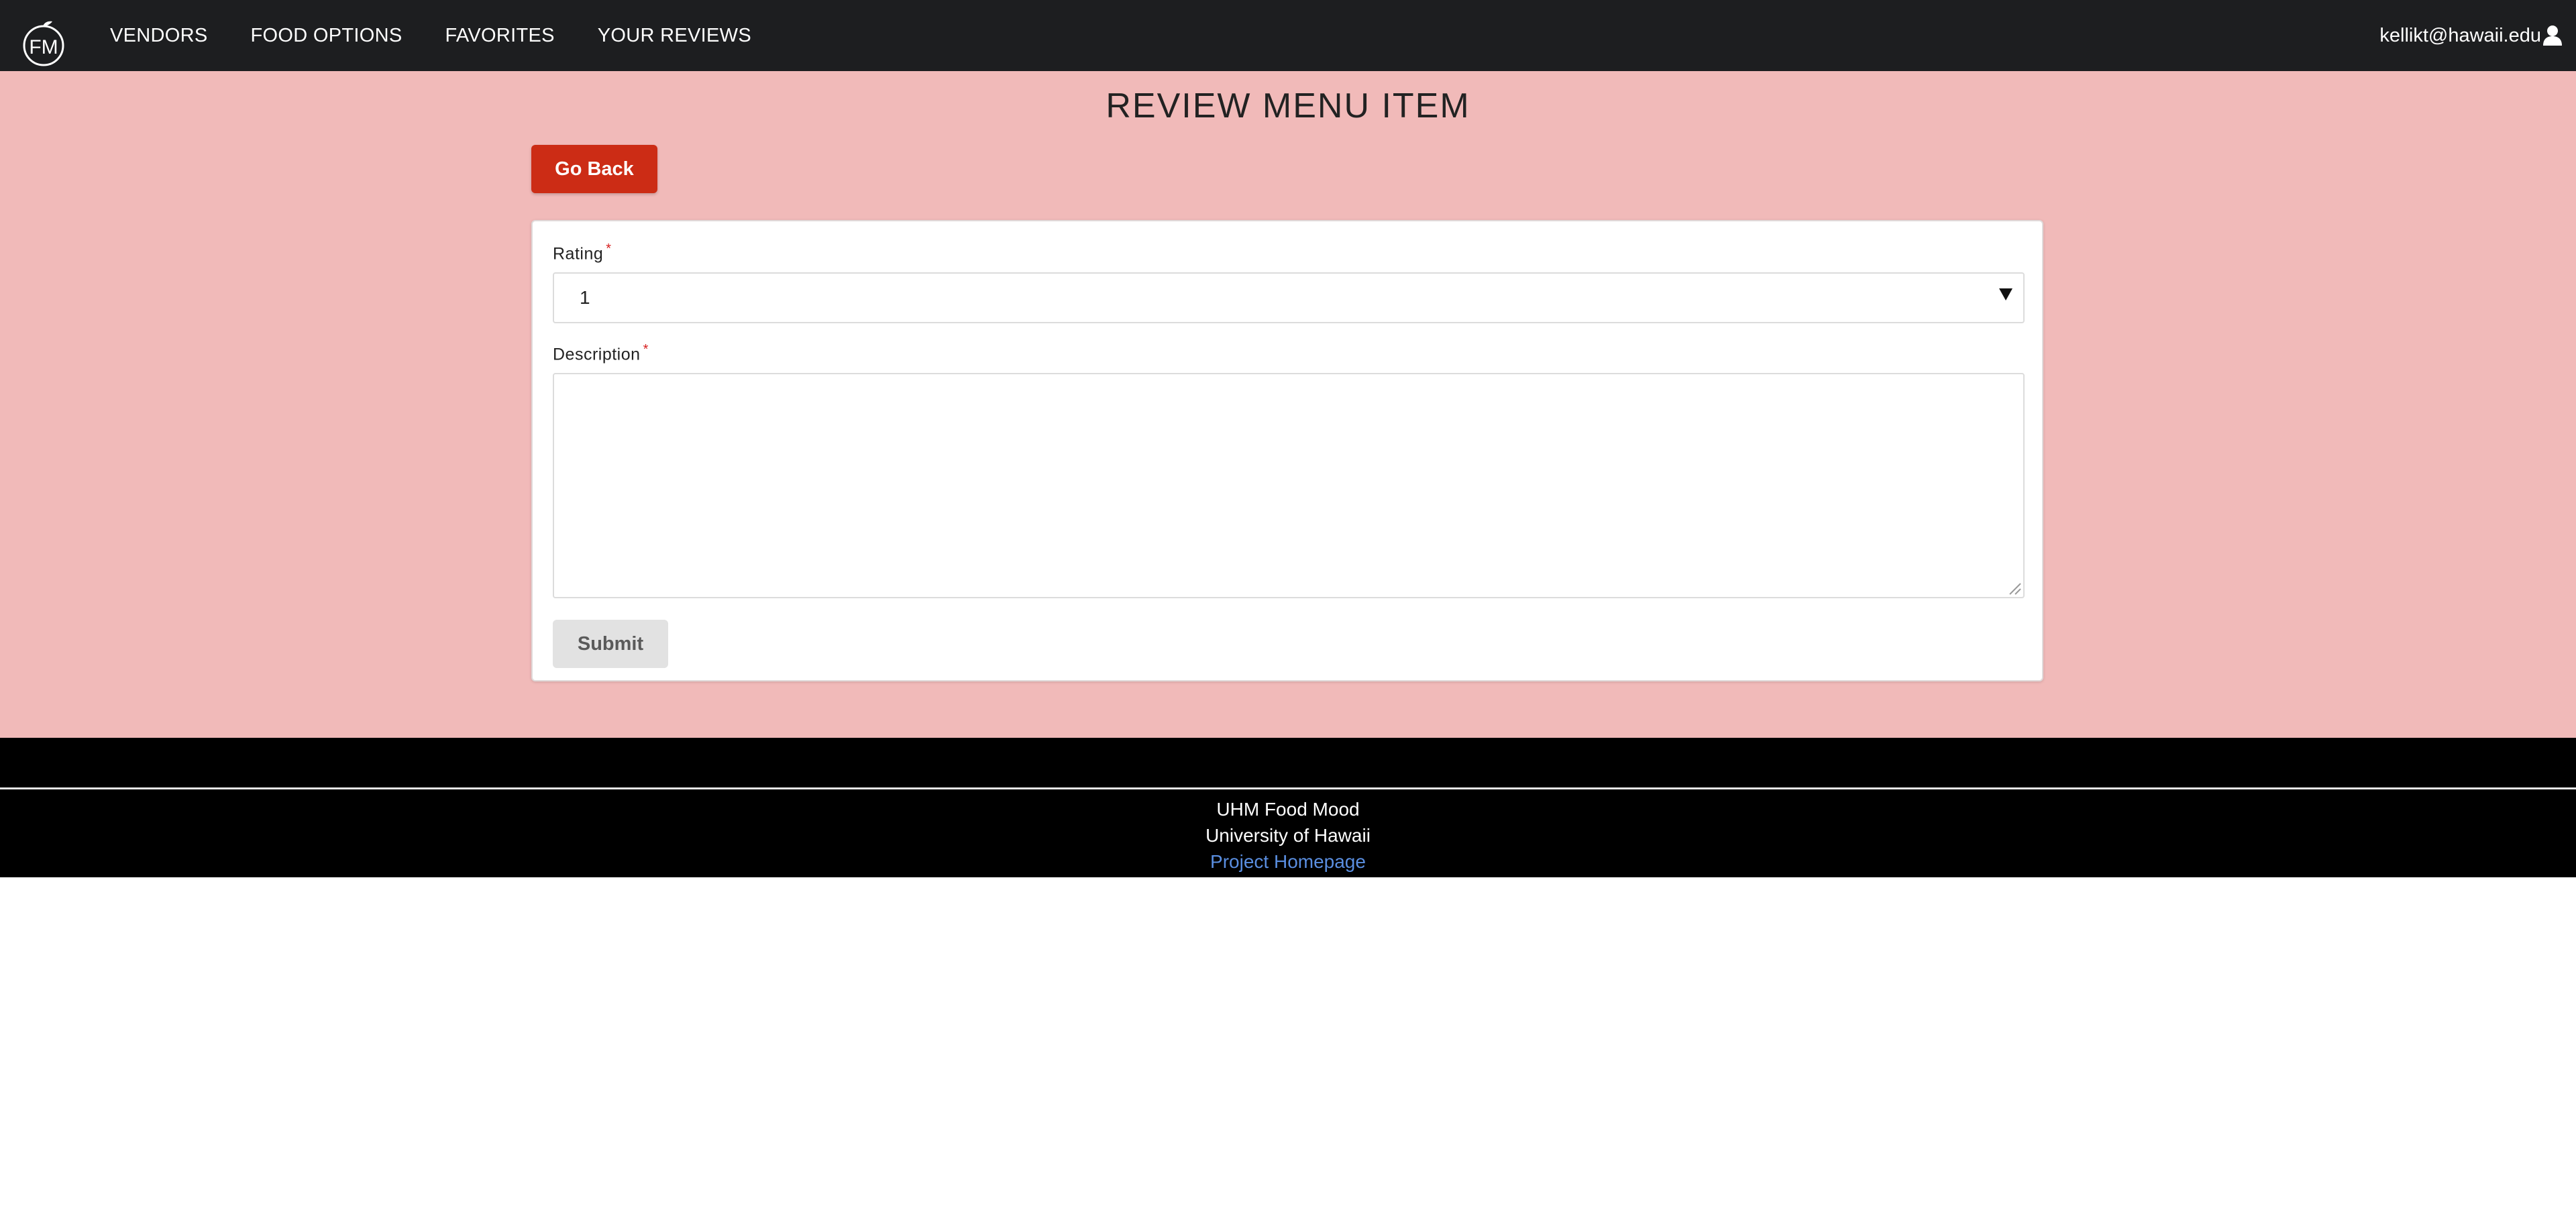 Image resolution: width=2576 pixels, height=1212 pixels. I want to click on rating-select: 1, so click(1289, 297).